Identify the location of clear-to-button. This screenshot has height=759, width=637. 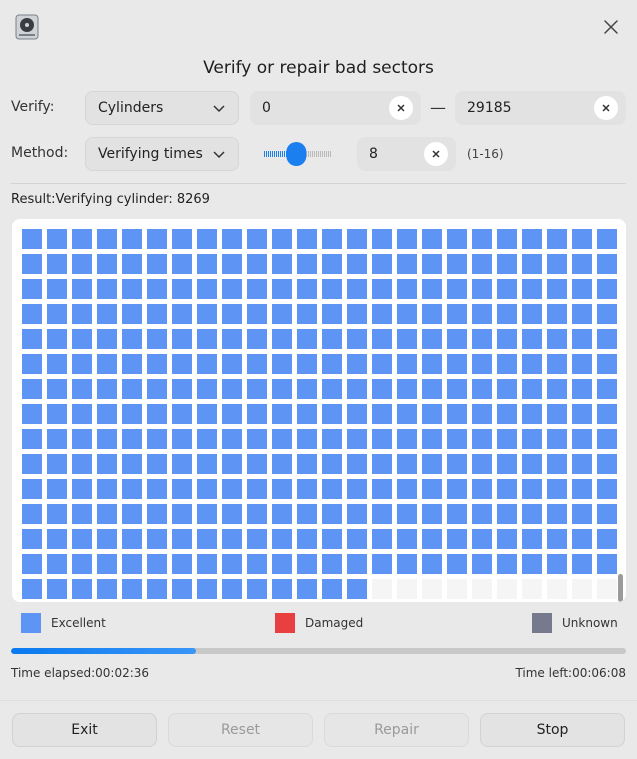
(606, 108).